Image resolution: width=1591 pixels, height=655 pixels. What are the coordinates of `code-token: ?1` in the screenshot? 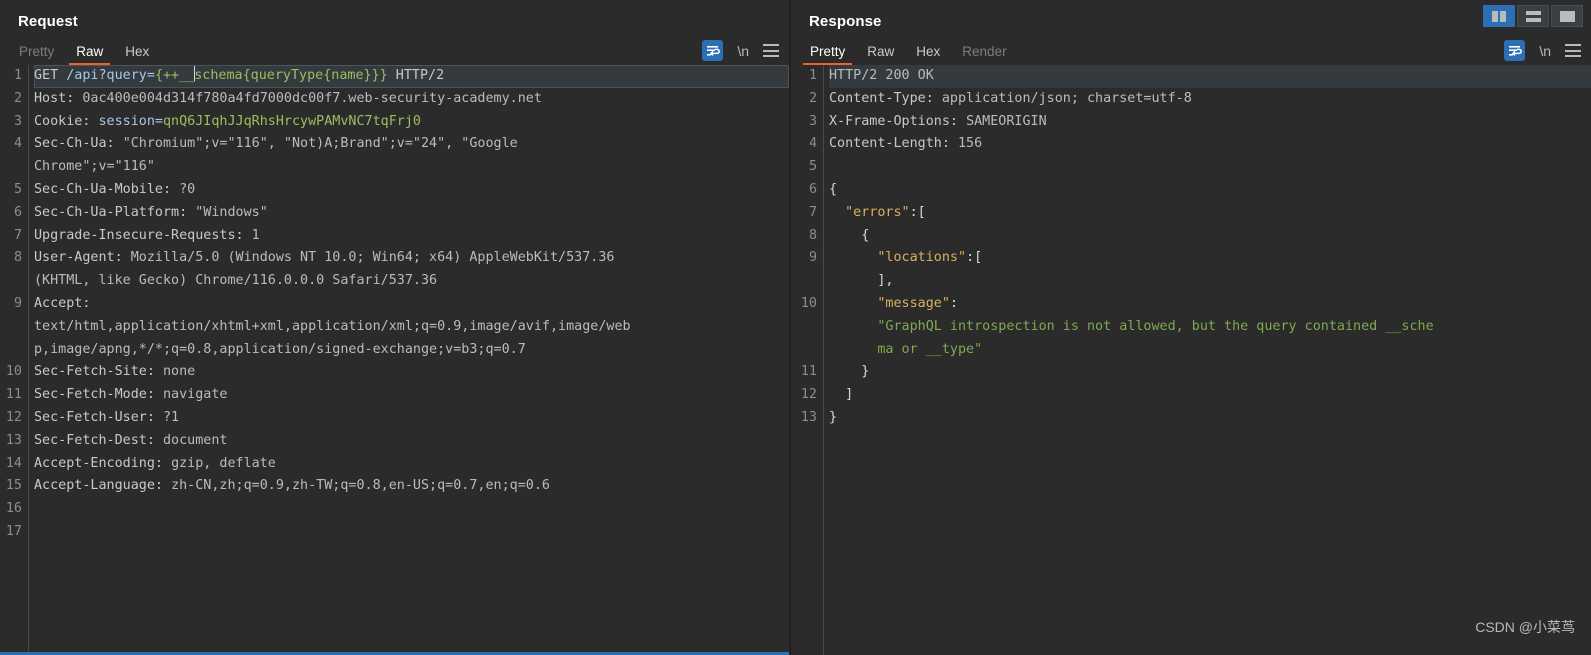 It's located at (171, 417).